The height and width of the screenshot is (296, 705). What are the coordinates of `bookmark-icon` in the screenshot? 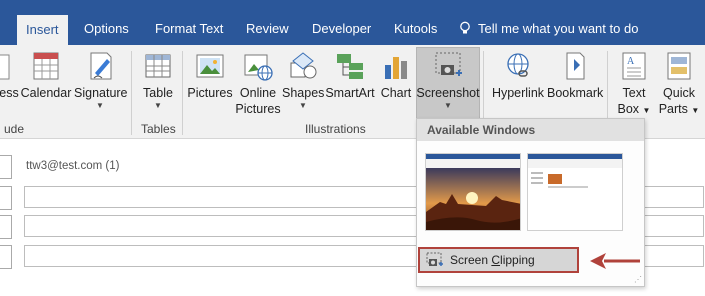 It's located at (575, 66).